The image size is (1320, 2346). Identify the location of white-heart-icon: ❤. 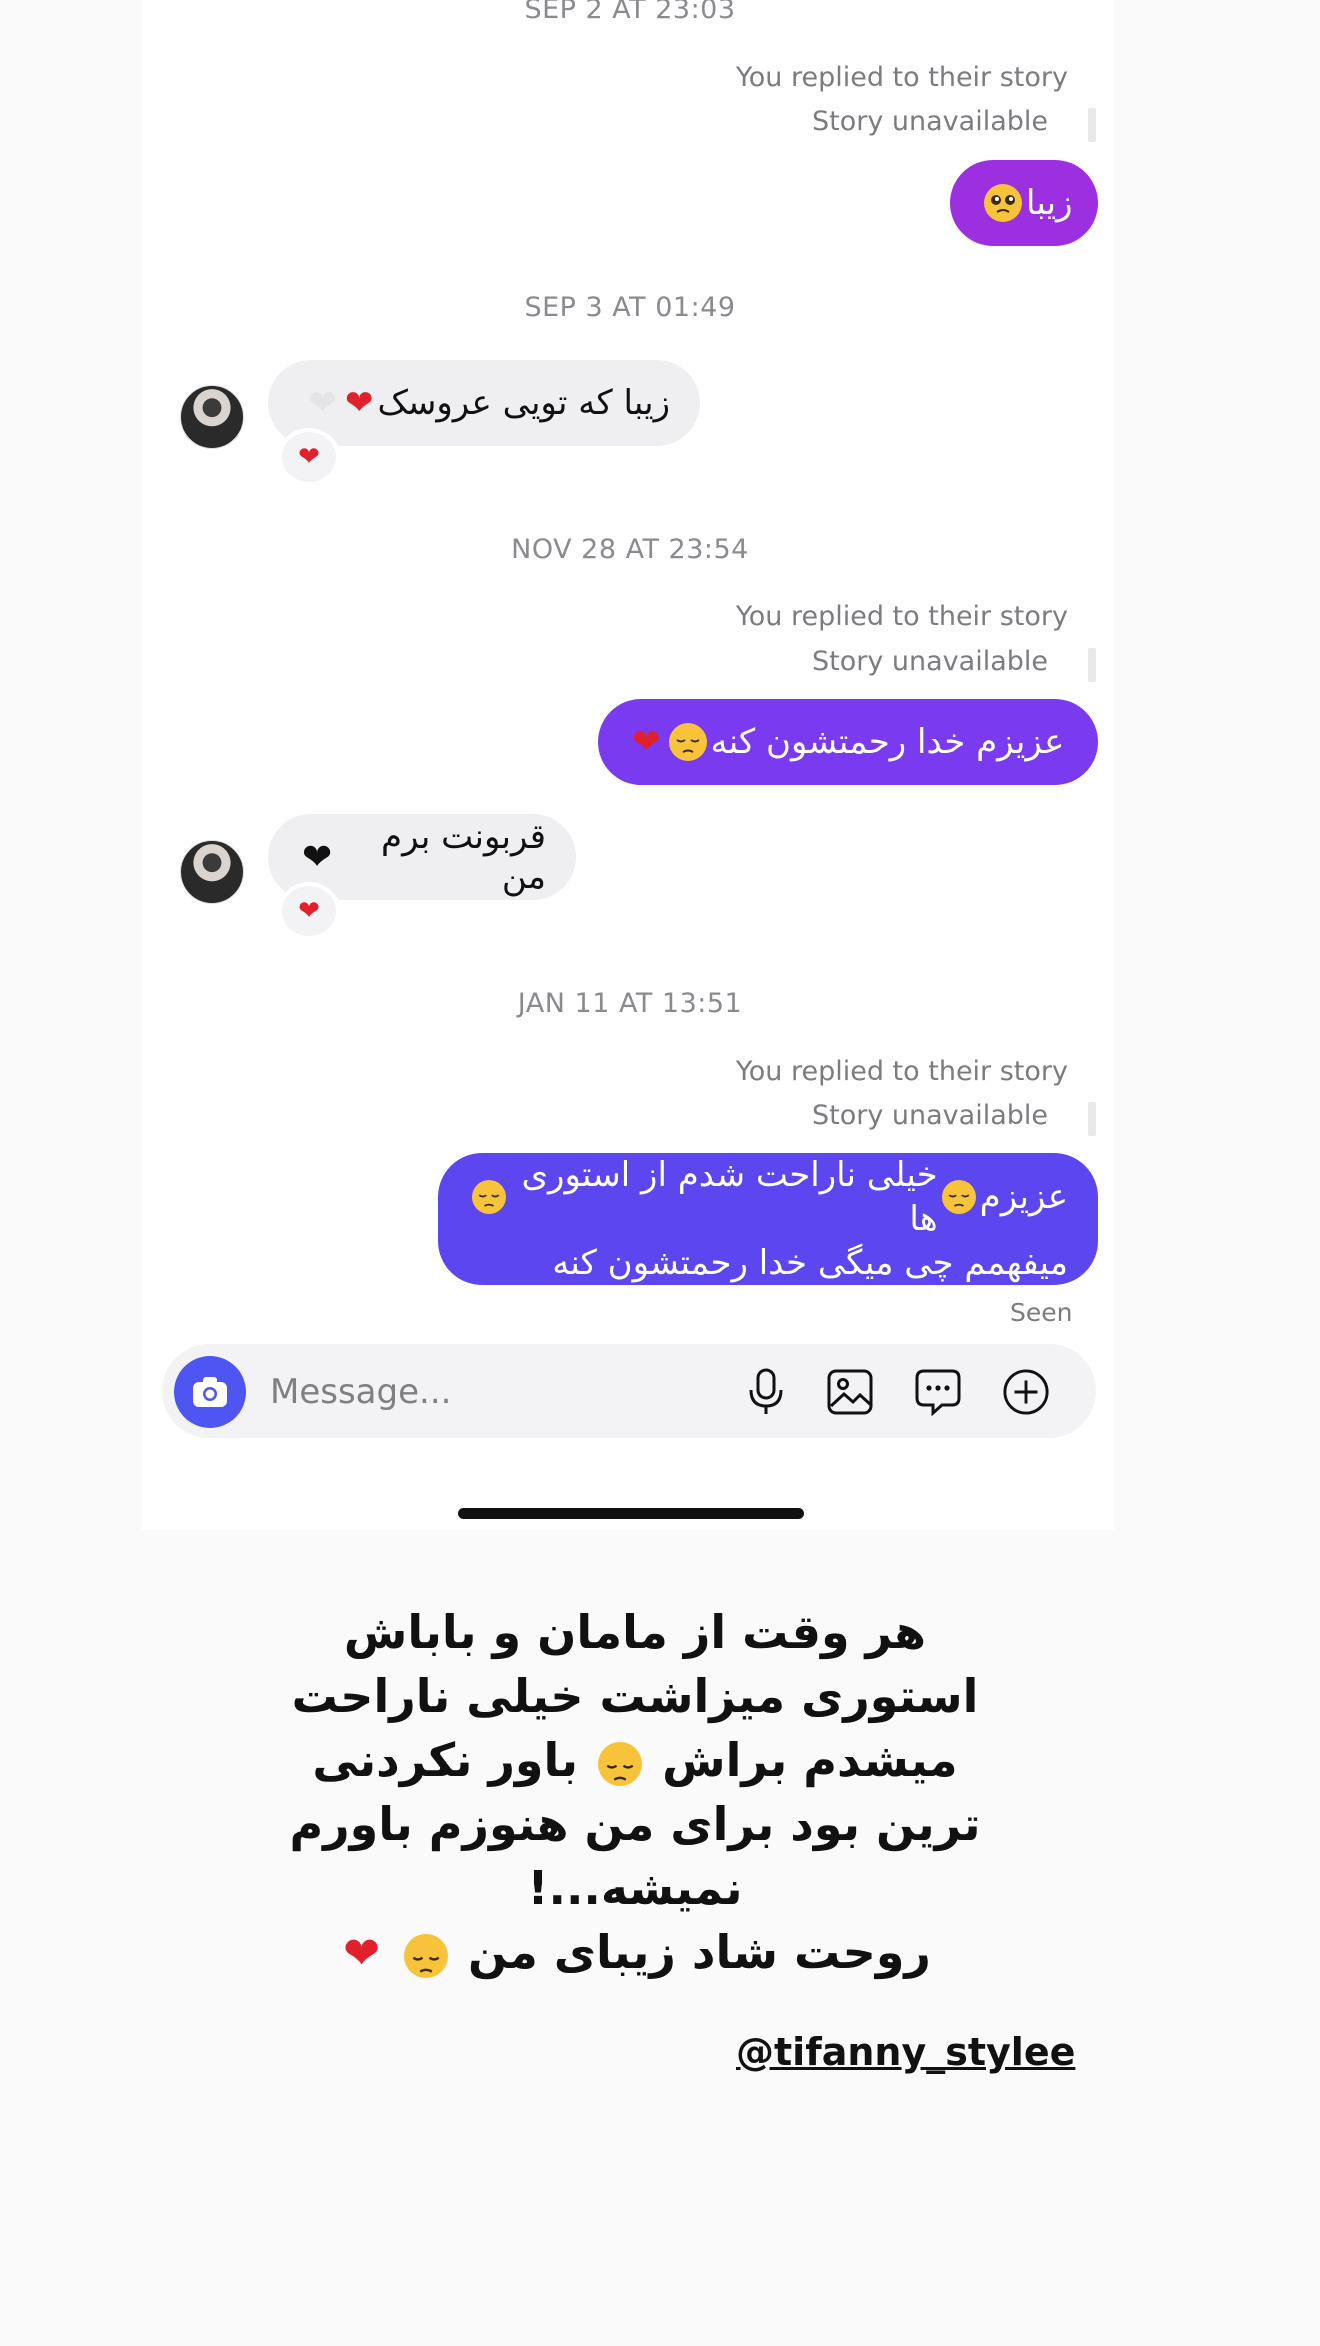
(322, 403).